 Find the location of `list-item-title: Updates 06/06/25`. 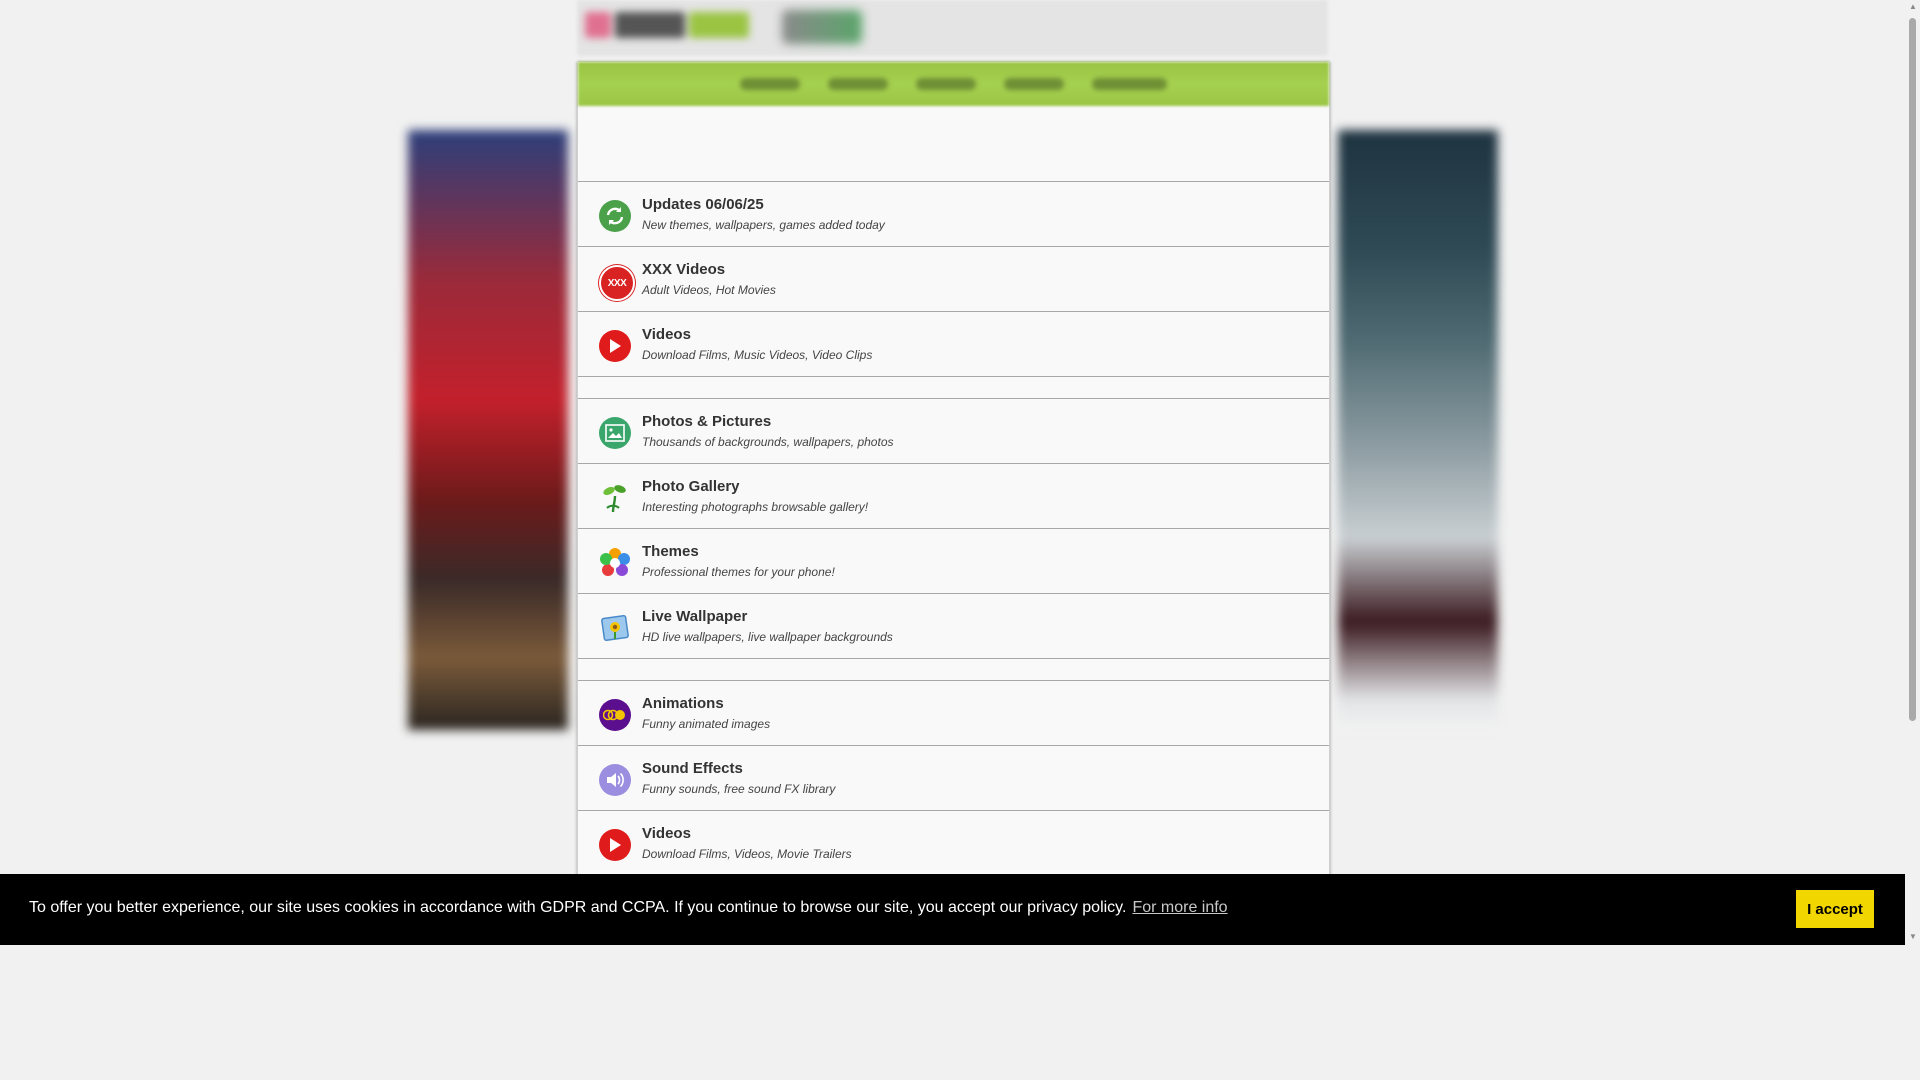

list-item-title: Updates 06/06/25 is located at coordinates (703, 204).